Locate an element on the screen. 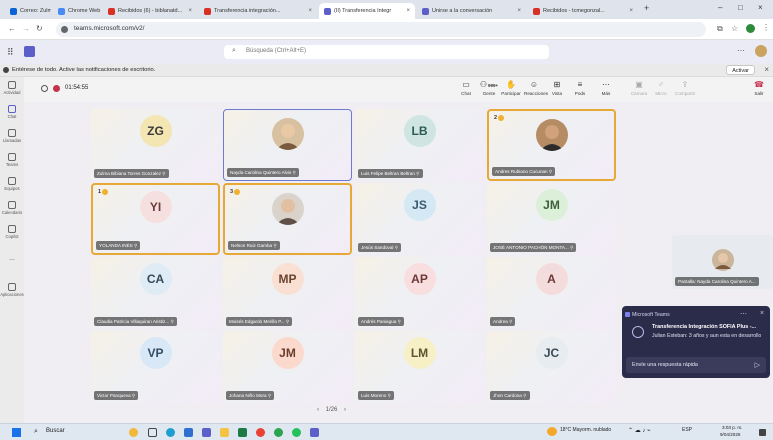 Image resolution: width=773 pixels, height=440 pixels. store-icon is located at coordinates (188, 432).